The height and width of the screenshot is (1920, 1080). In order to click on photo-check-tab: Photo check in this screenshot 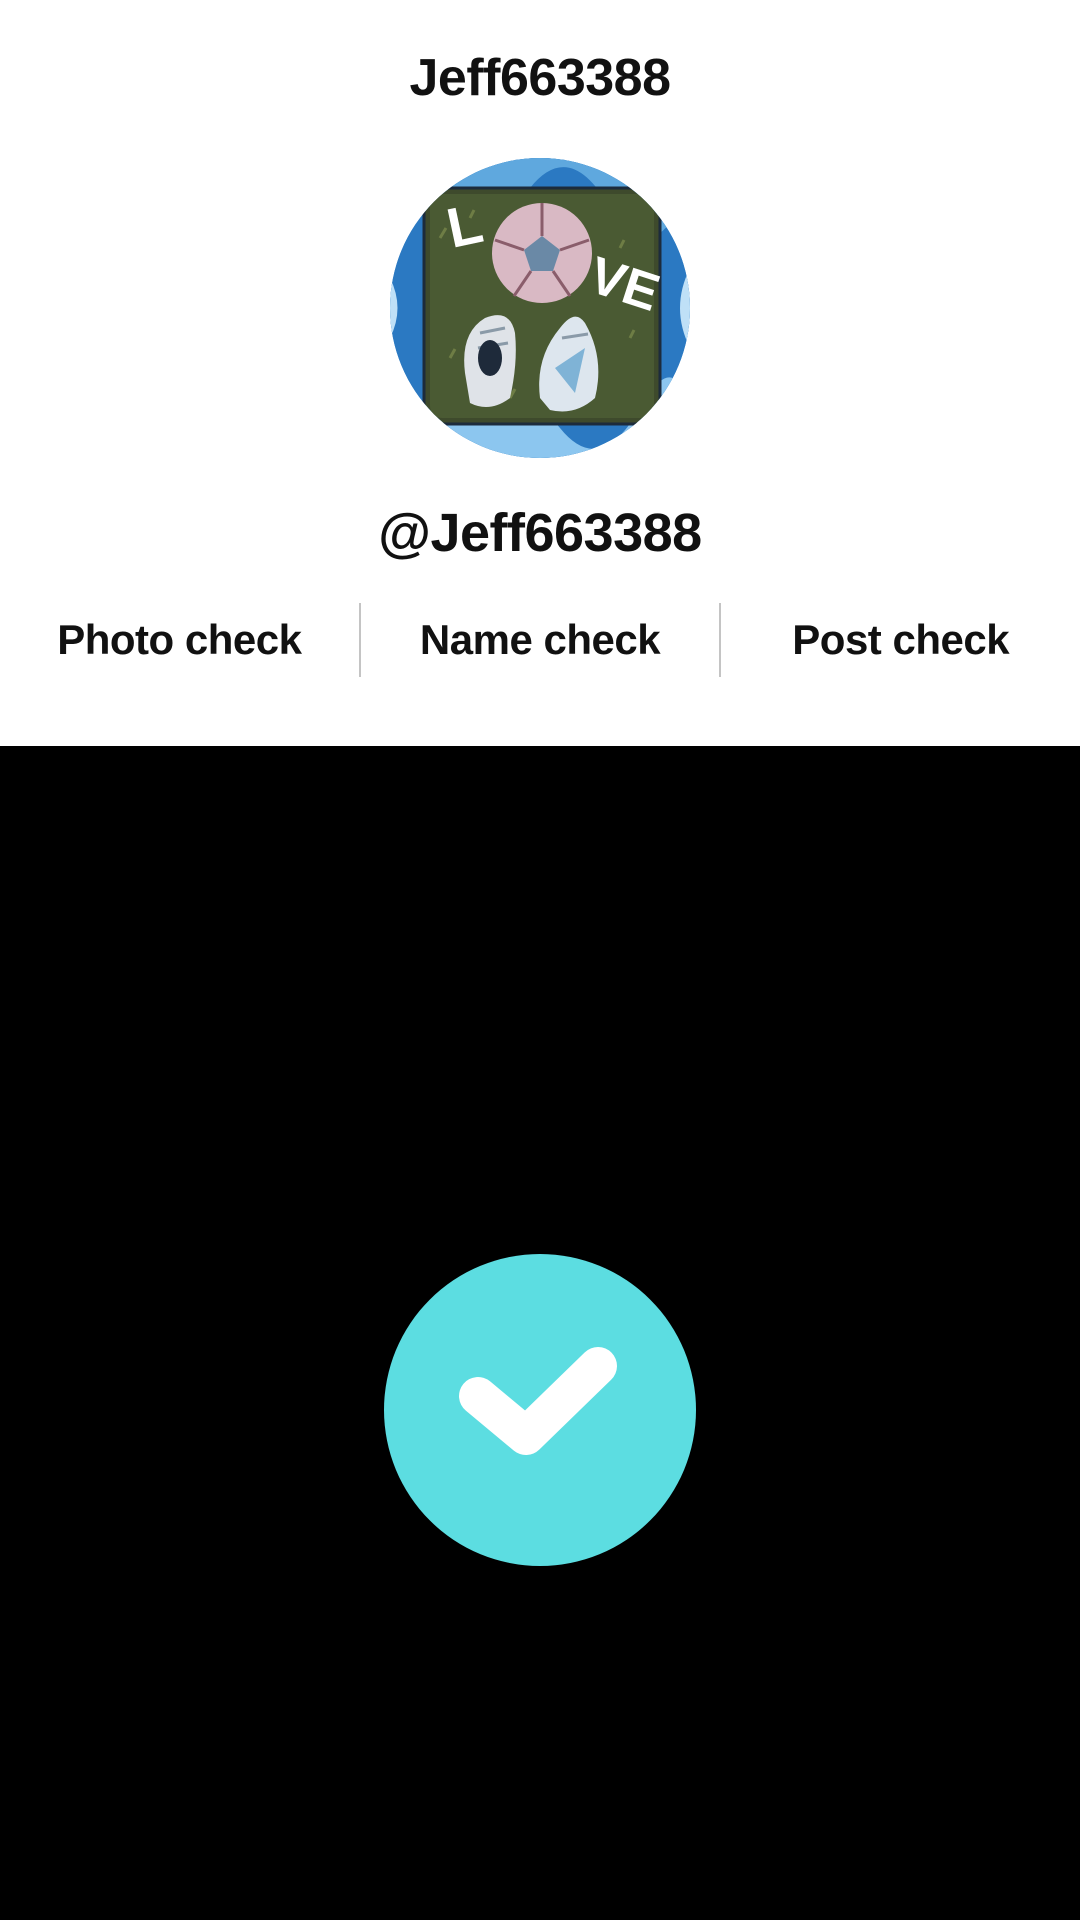, I will do `click(179, 640)`.